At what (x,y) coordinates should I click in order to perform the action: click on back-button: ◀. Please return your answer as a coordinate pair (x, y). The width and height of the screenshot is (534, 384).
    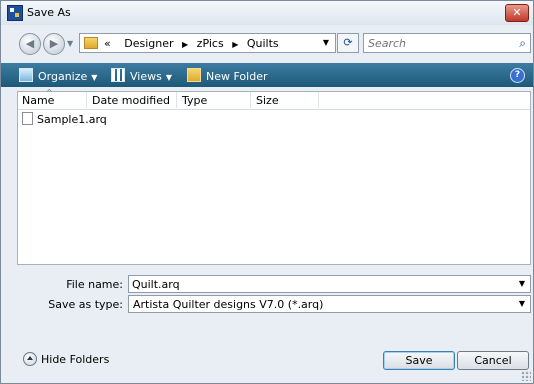
    Looking at the image, I should click on (30, 44).